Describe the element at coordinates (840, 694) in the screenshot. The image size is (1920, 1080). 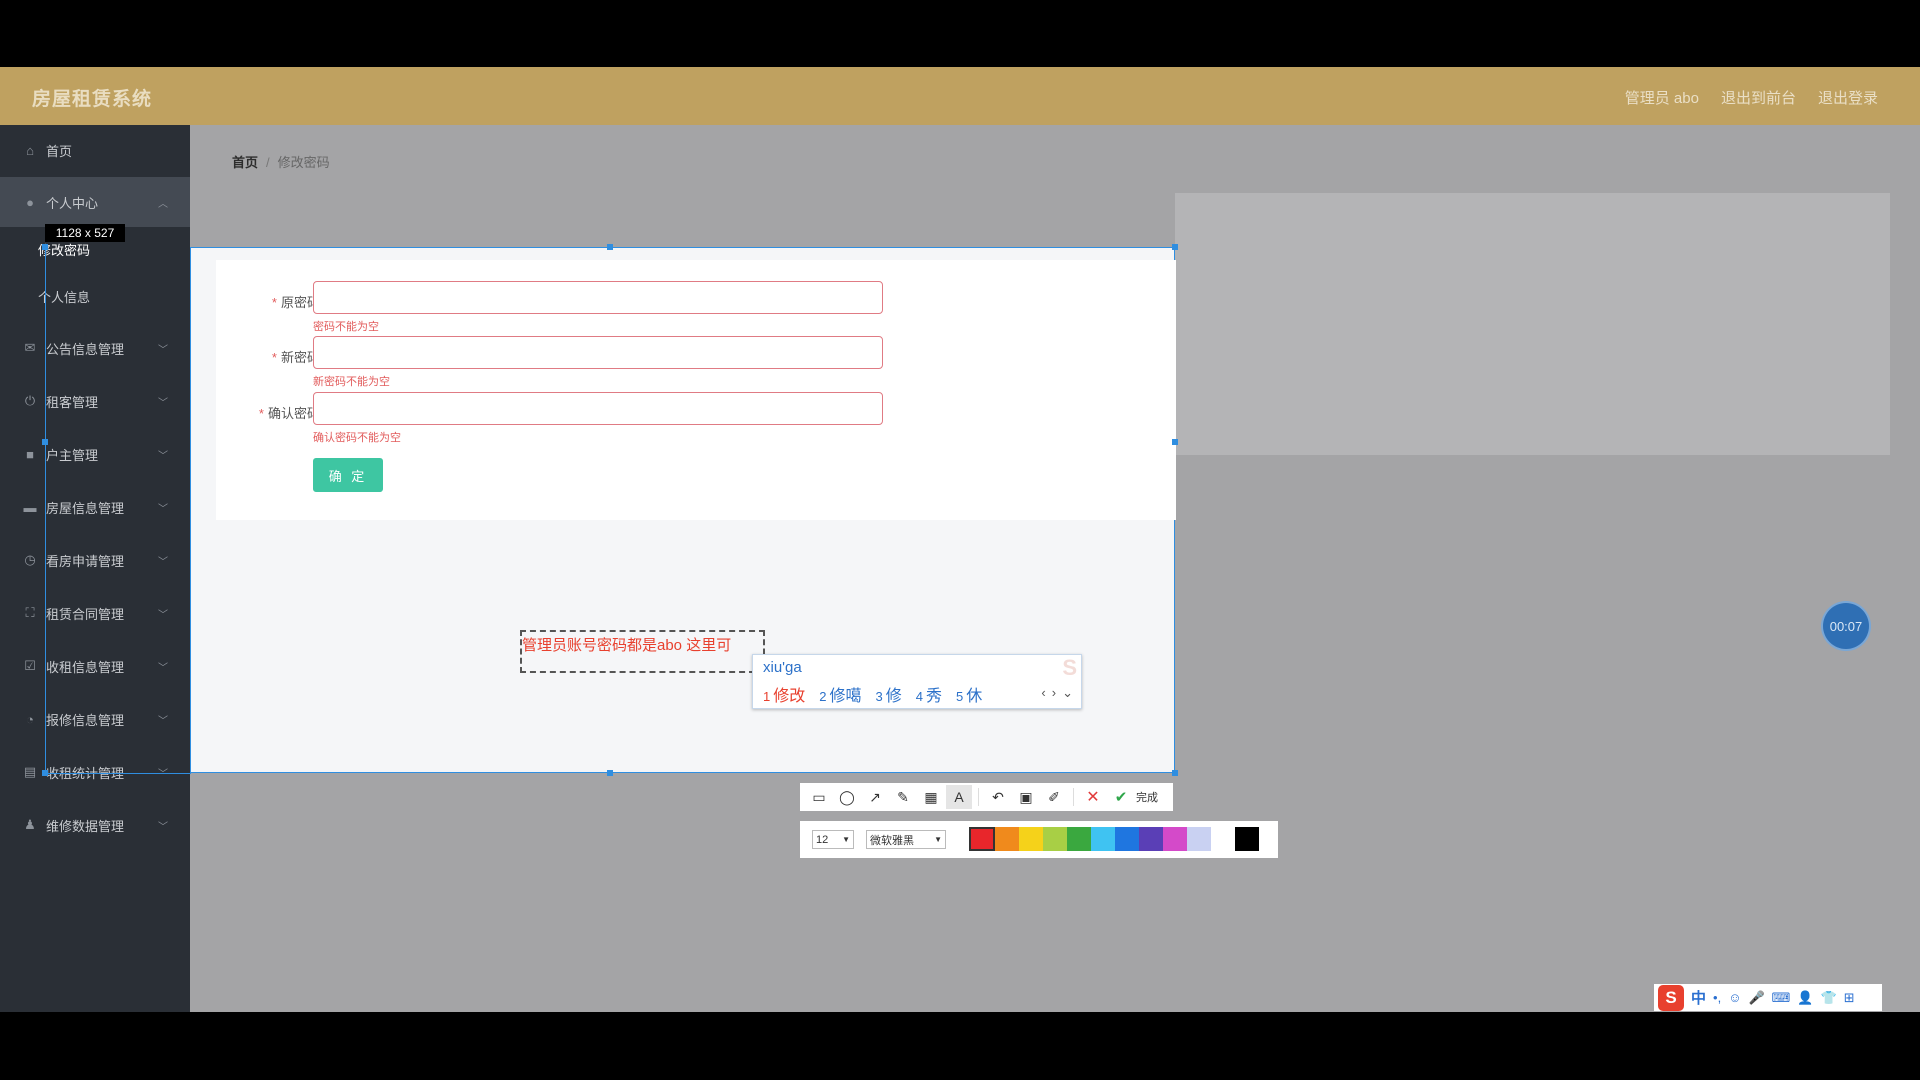
I see `ime-candidate: 2 修噶` at that location.